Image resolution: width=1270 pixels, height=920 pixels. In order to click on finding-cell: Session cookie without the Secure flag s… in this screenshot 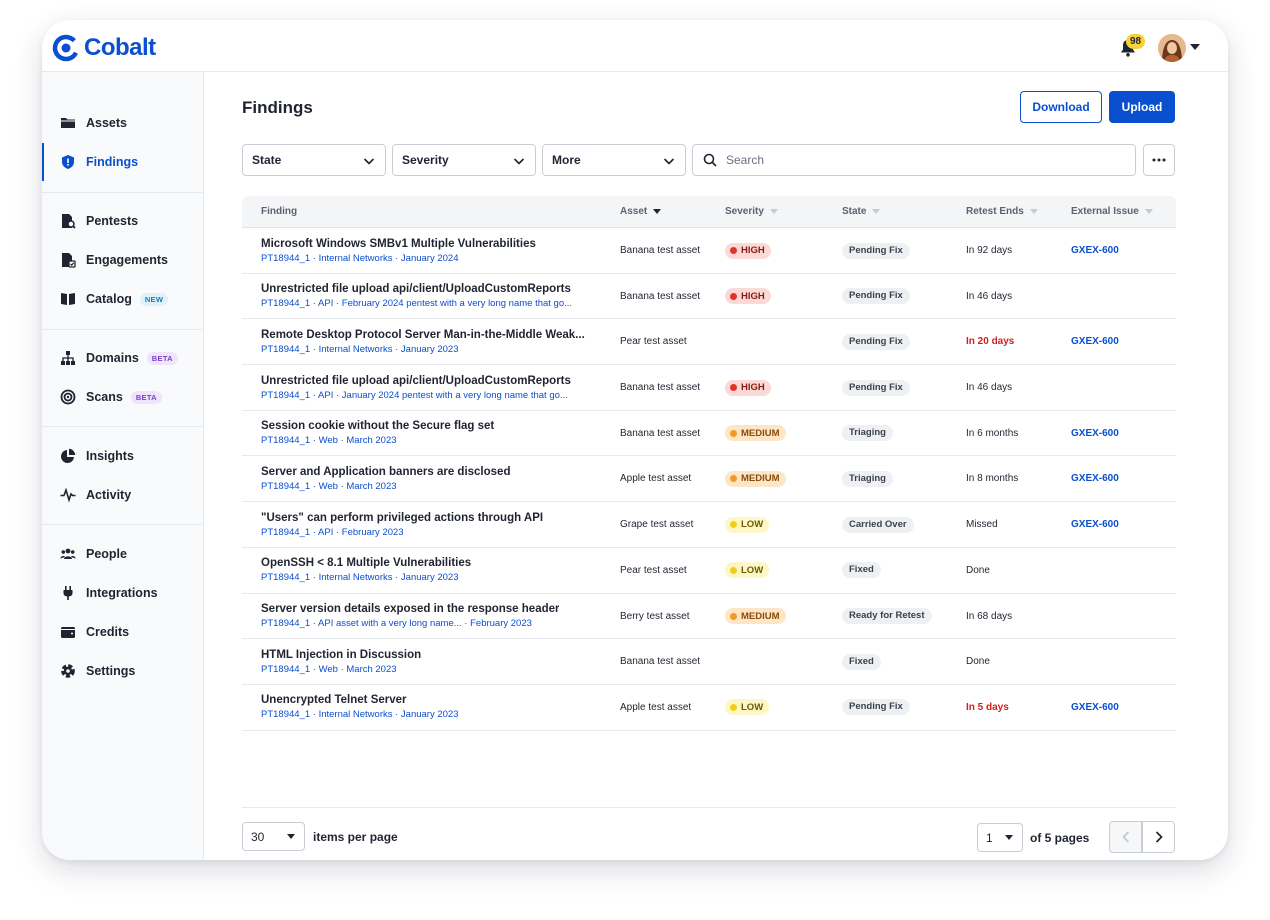, I will do `click(433, 433)`.